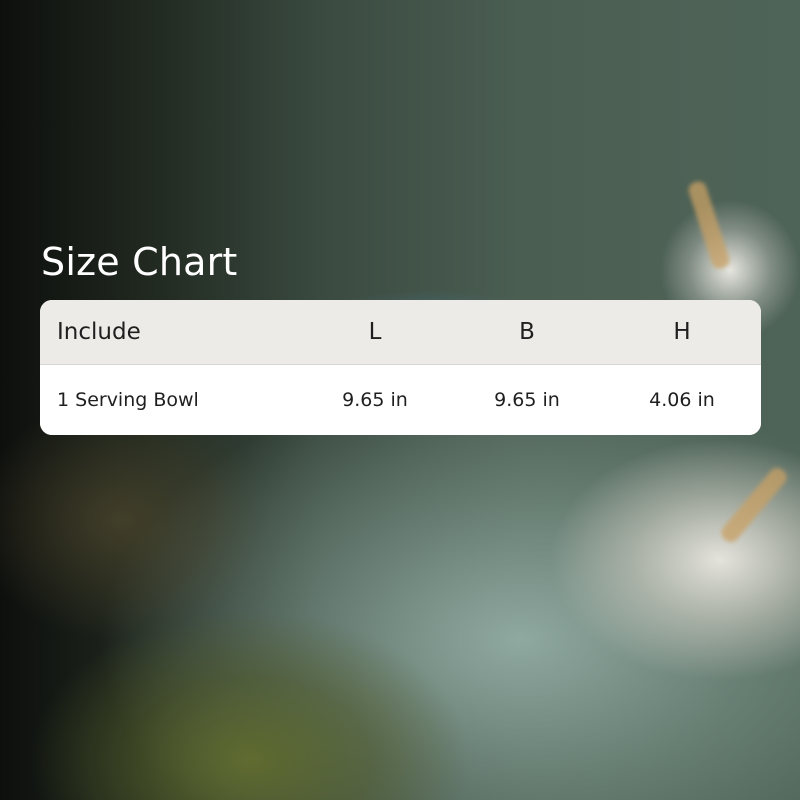  Describe the element at coordinates (682, 400) in the screenshot. I see `cell-height: 4.06 in` at that location.